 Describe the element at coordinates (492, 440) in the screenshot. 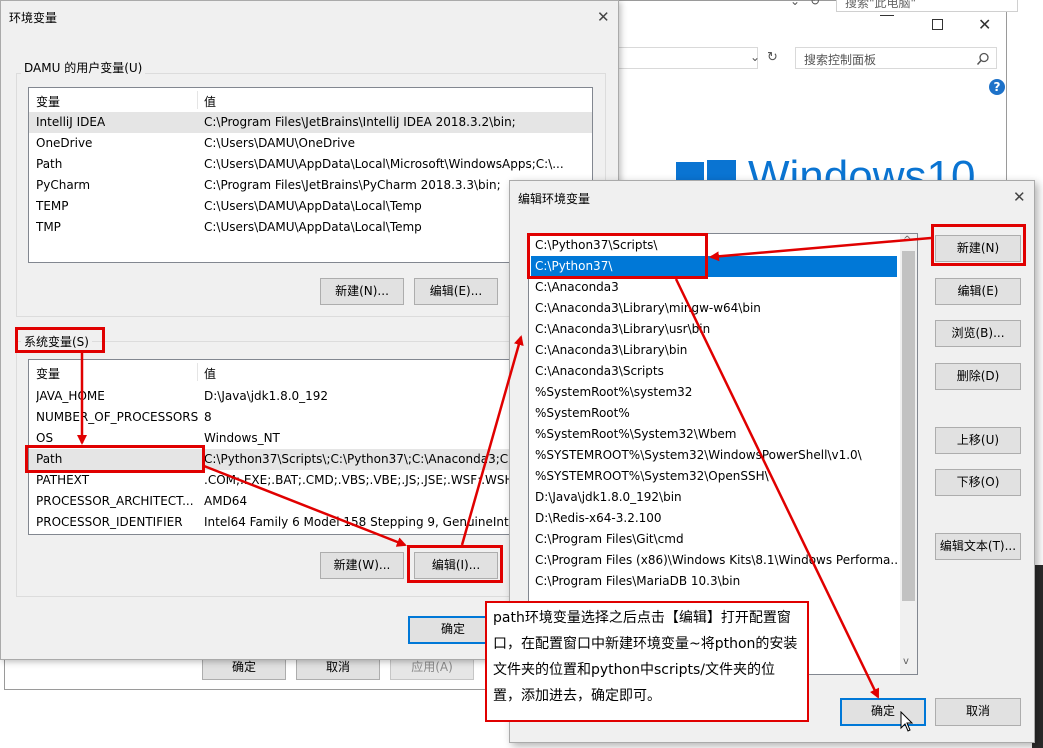

I see `arrow-edit-to-list` at that location.